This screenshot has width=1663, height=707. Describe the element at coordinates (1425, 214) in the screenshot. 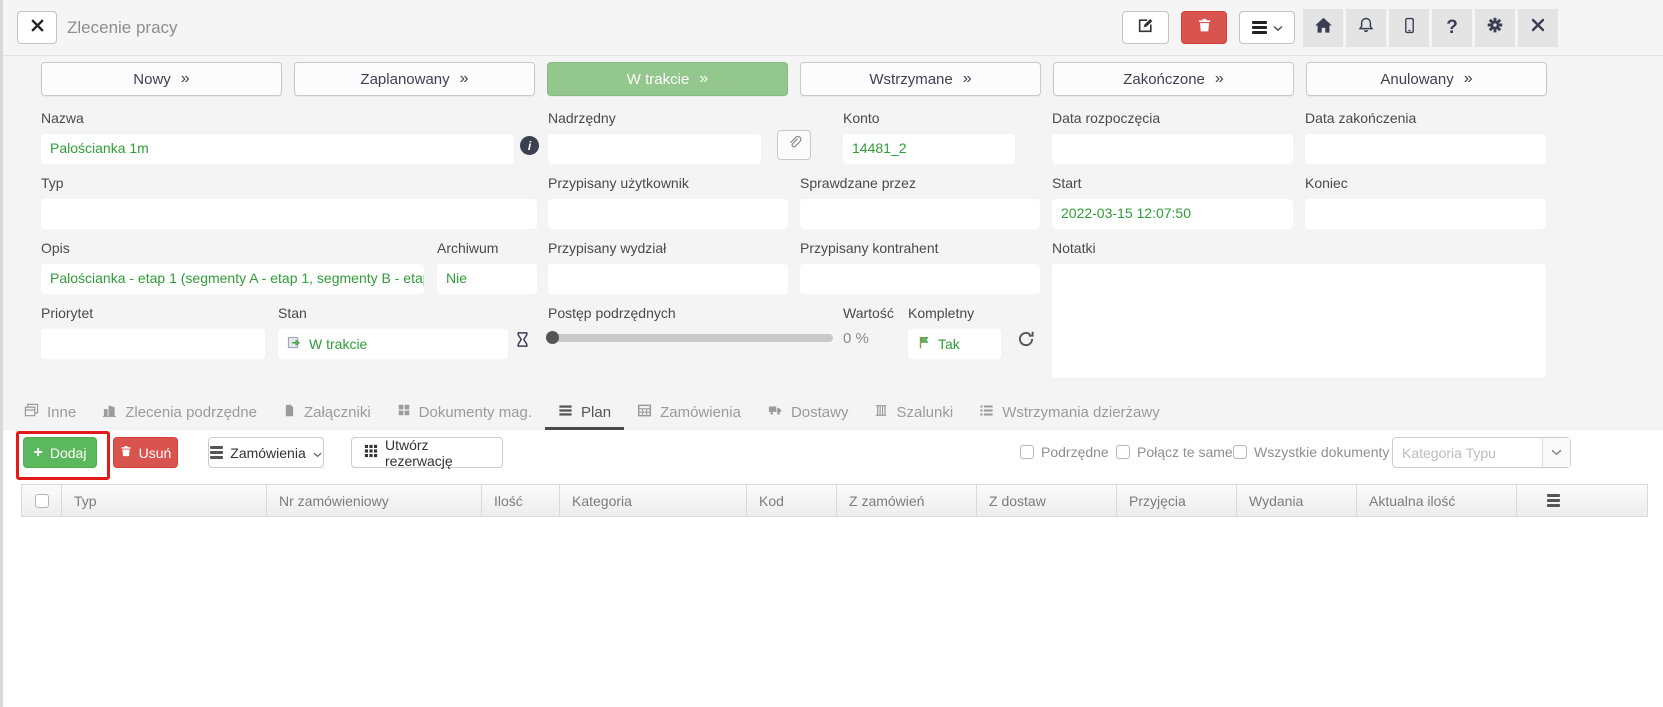

I see `koniec-input` at that location.